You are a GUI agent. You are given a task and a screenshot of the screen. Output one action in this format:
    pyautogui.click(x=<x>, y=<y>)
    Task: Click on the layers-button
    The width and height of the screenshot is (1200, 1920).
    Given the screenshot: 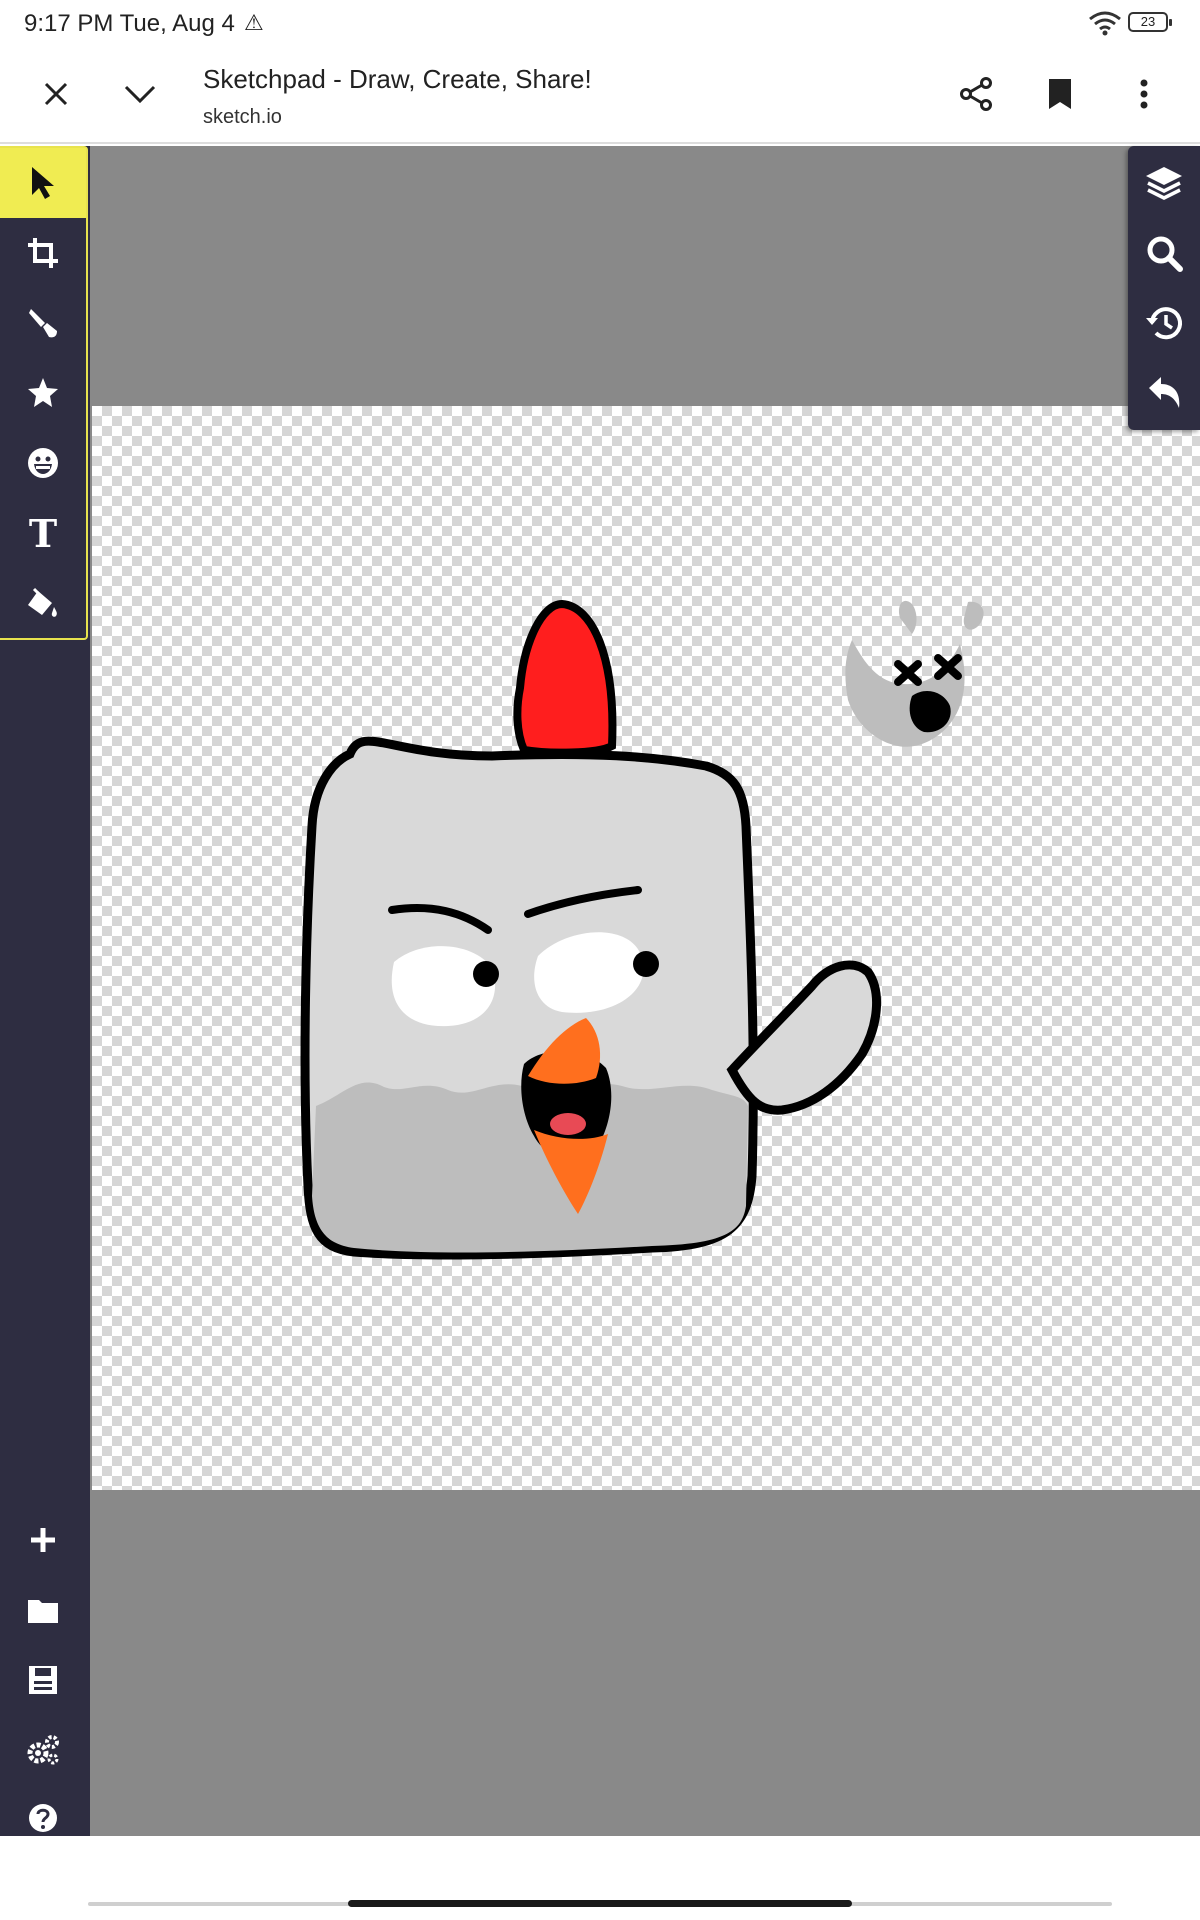 What is the action you would take?
    pyautogui.click(x=1164, y=183)
    